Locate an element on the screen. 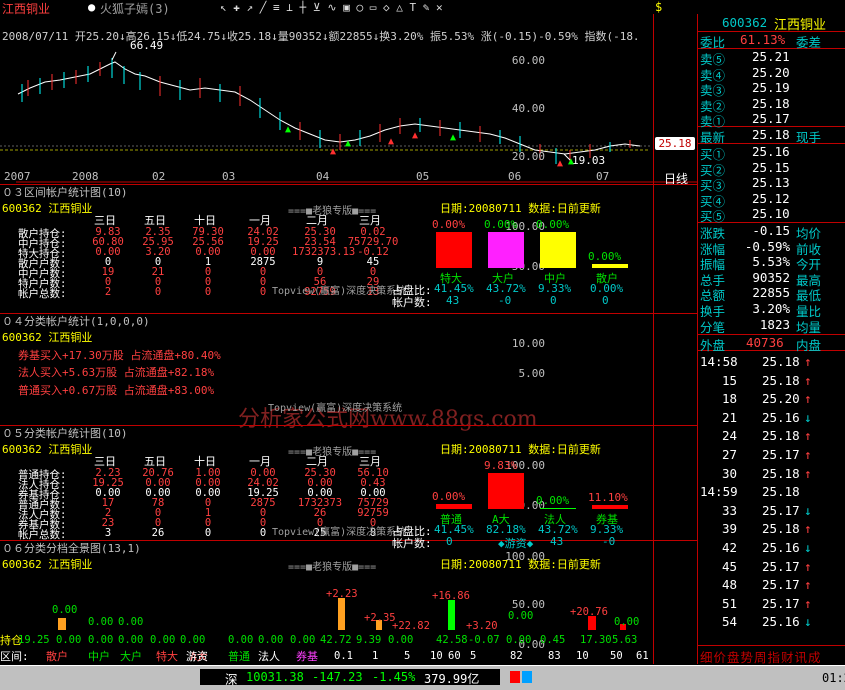  panel-05-bar-pct: 11.10% is located at coordinates (608, 497).